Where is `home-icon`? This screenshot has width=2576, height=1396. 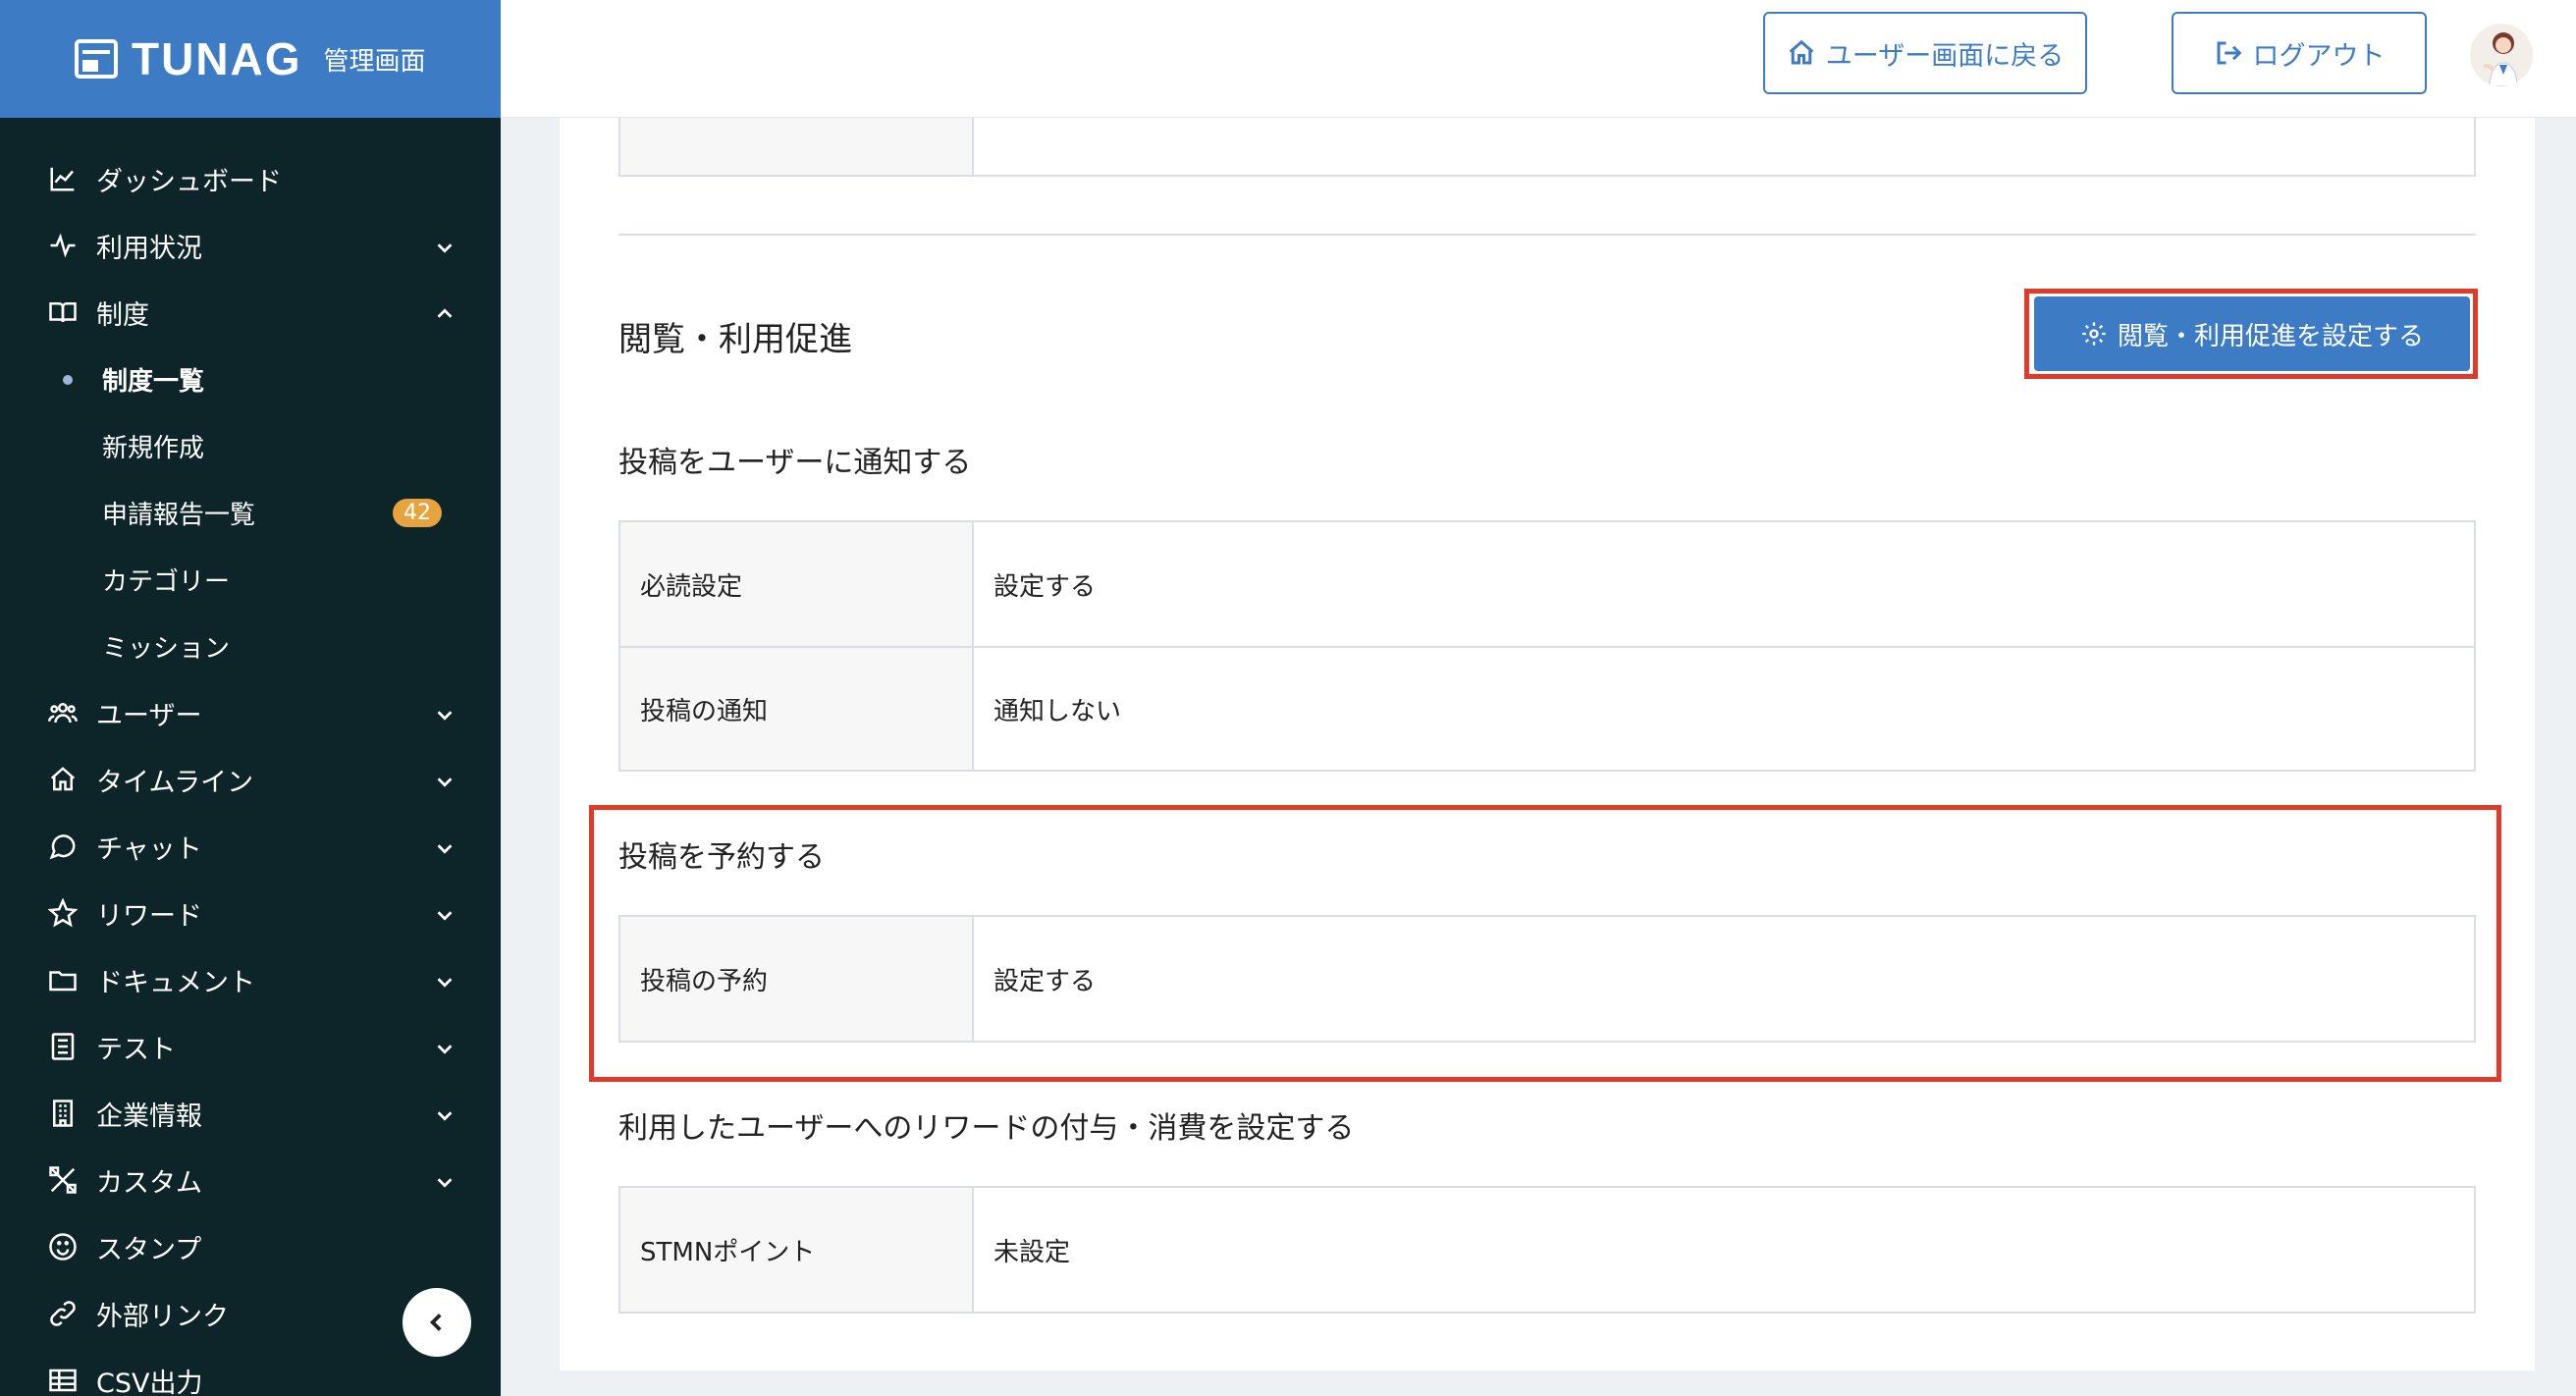
home-icon is located at coordinates (1801, 52).